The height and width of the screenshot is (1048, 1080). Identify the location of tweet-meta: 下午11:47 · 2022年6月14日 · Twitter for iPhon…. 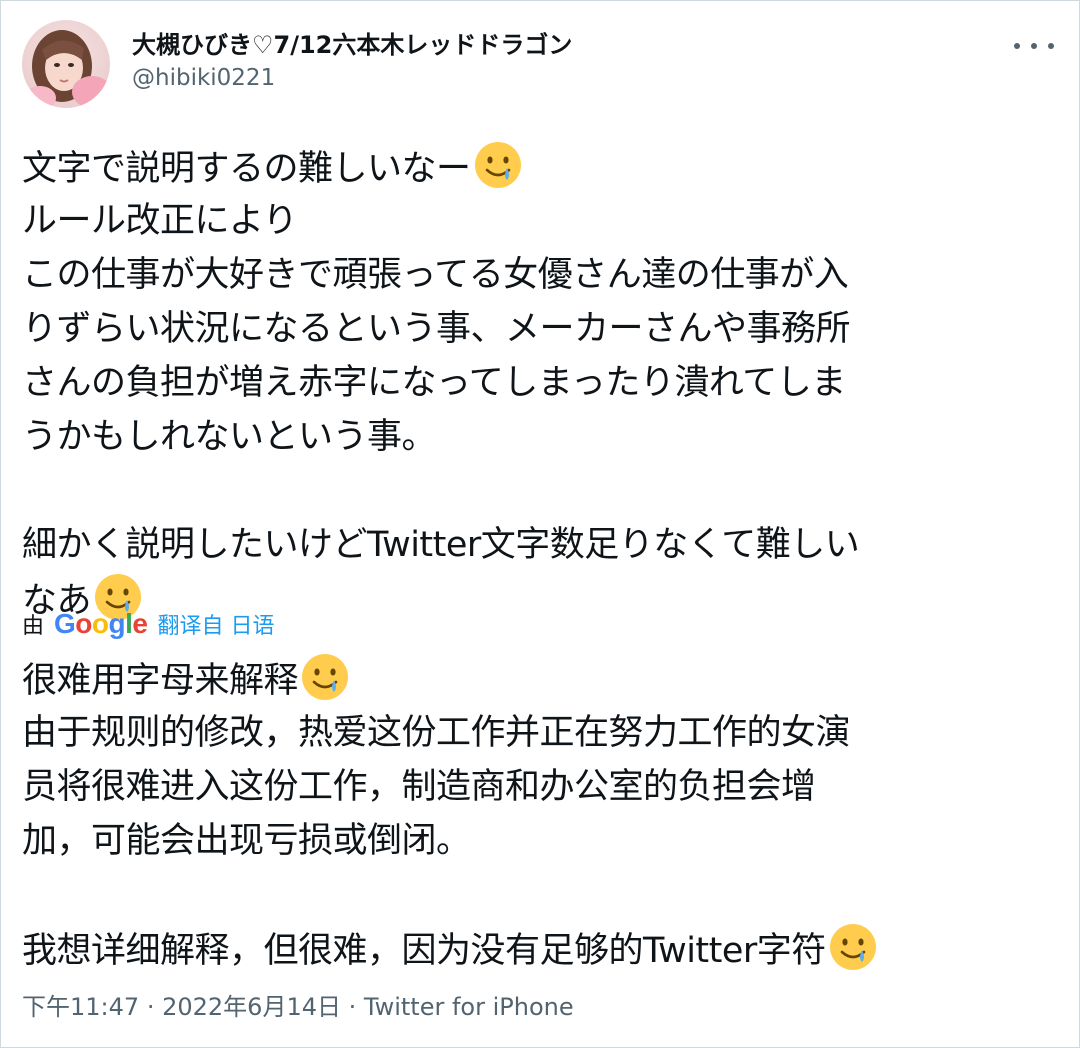
(298, 1007).